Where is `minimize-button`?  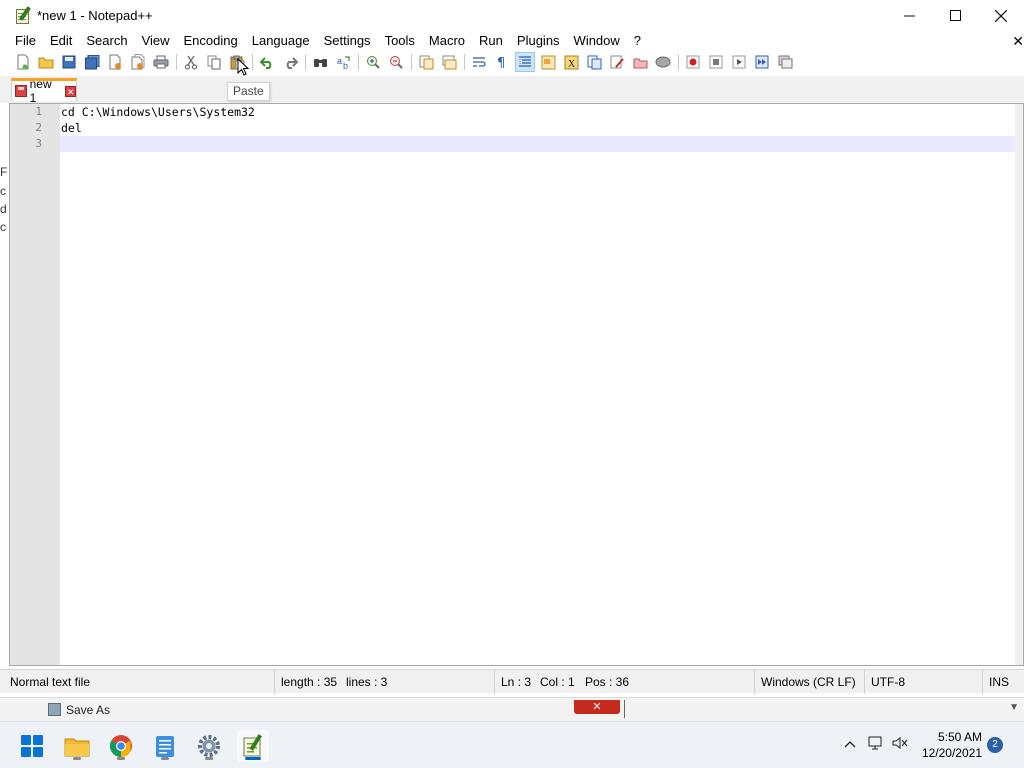
minimize-button is located at coordinates (909, 15).